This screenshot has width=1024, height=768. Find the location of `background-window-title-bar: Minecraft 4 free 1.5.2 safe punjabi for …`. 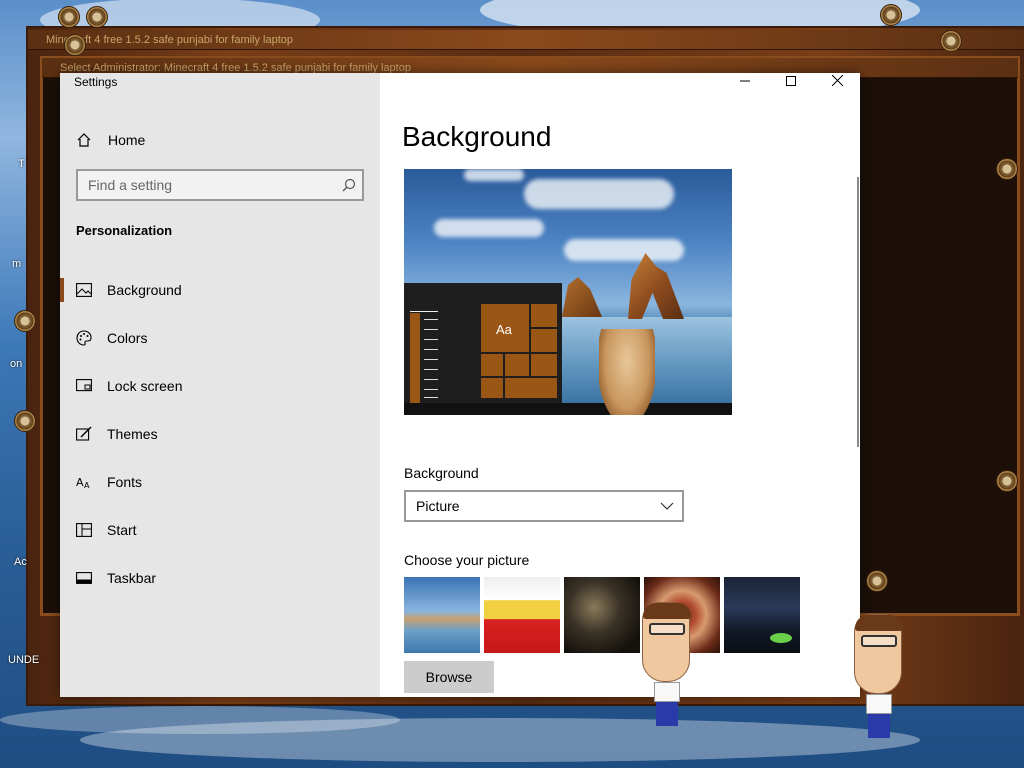

background-window-title-bar: Minecraft 4 free 1.5.2 safe punjabi for … is located at coordinates (526, 40).